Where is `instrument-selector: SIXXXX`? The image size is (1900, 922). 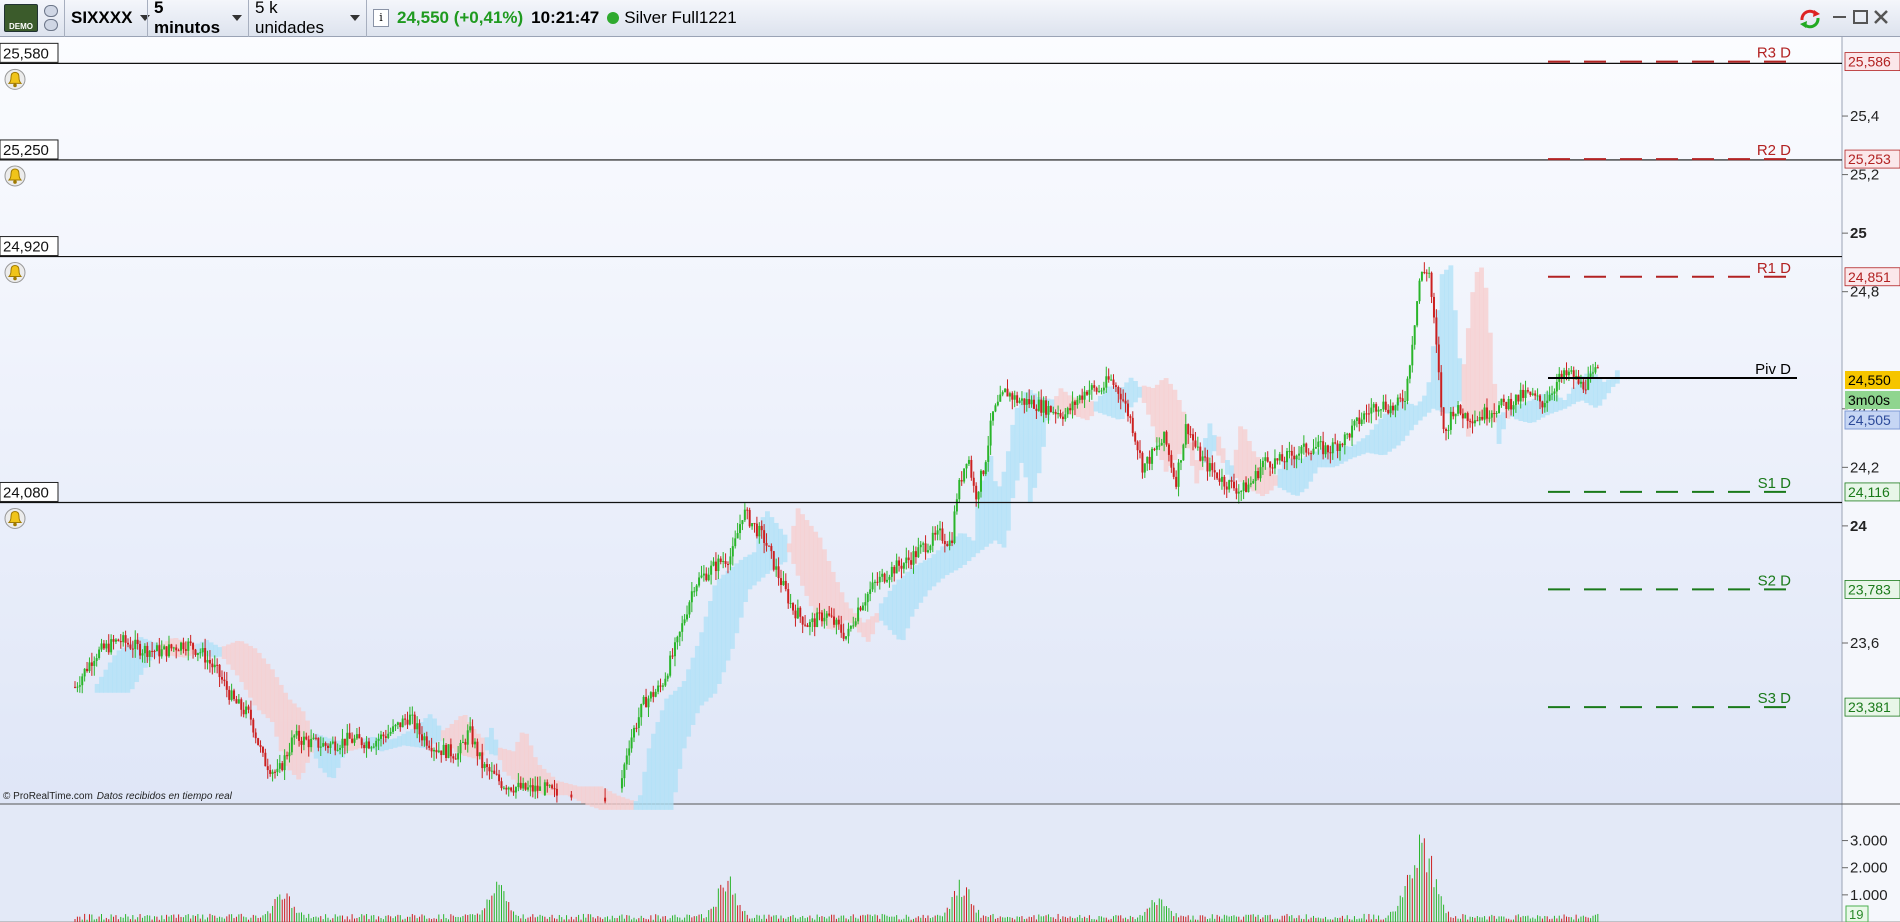
instrument-selector: SIXXXX is located at coordinates (108, 18).